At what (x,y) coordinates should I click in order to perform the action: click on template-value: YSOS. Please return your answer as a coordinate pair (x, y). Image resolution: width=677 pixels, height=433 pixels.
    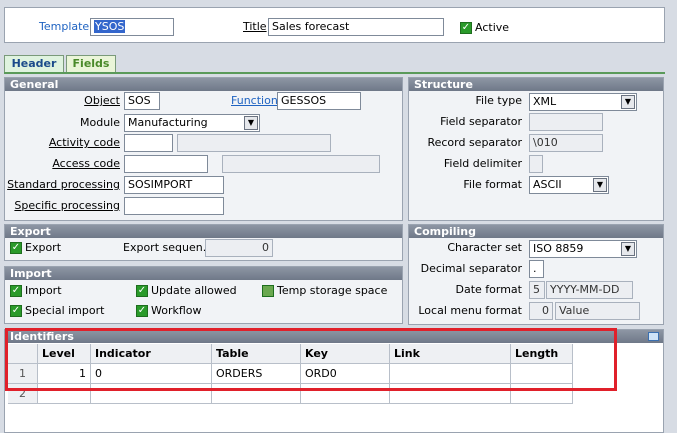
    Looking at the image, I should click on (110, 26).